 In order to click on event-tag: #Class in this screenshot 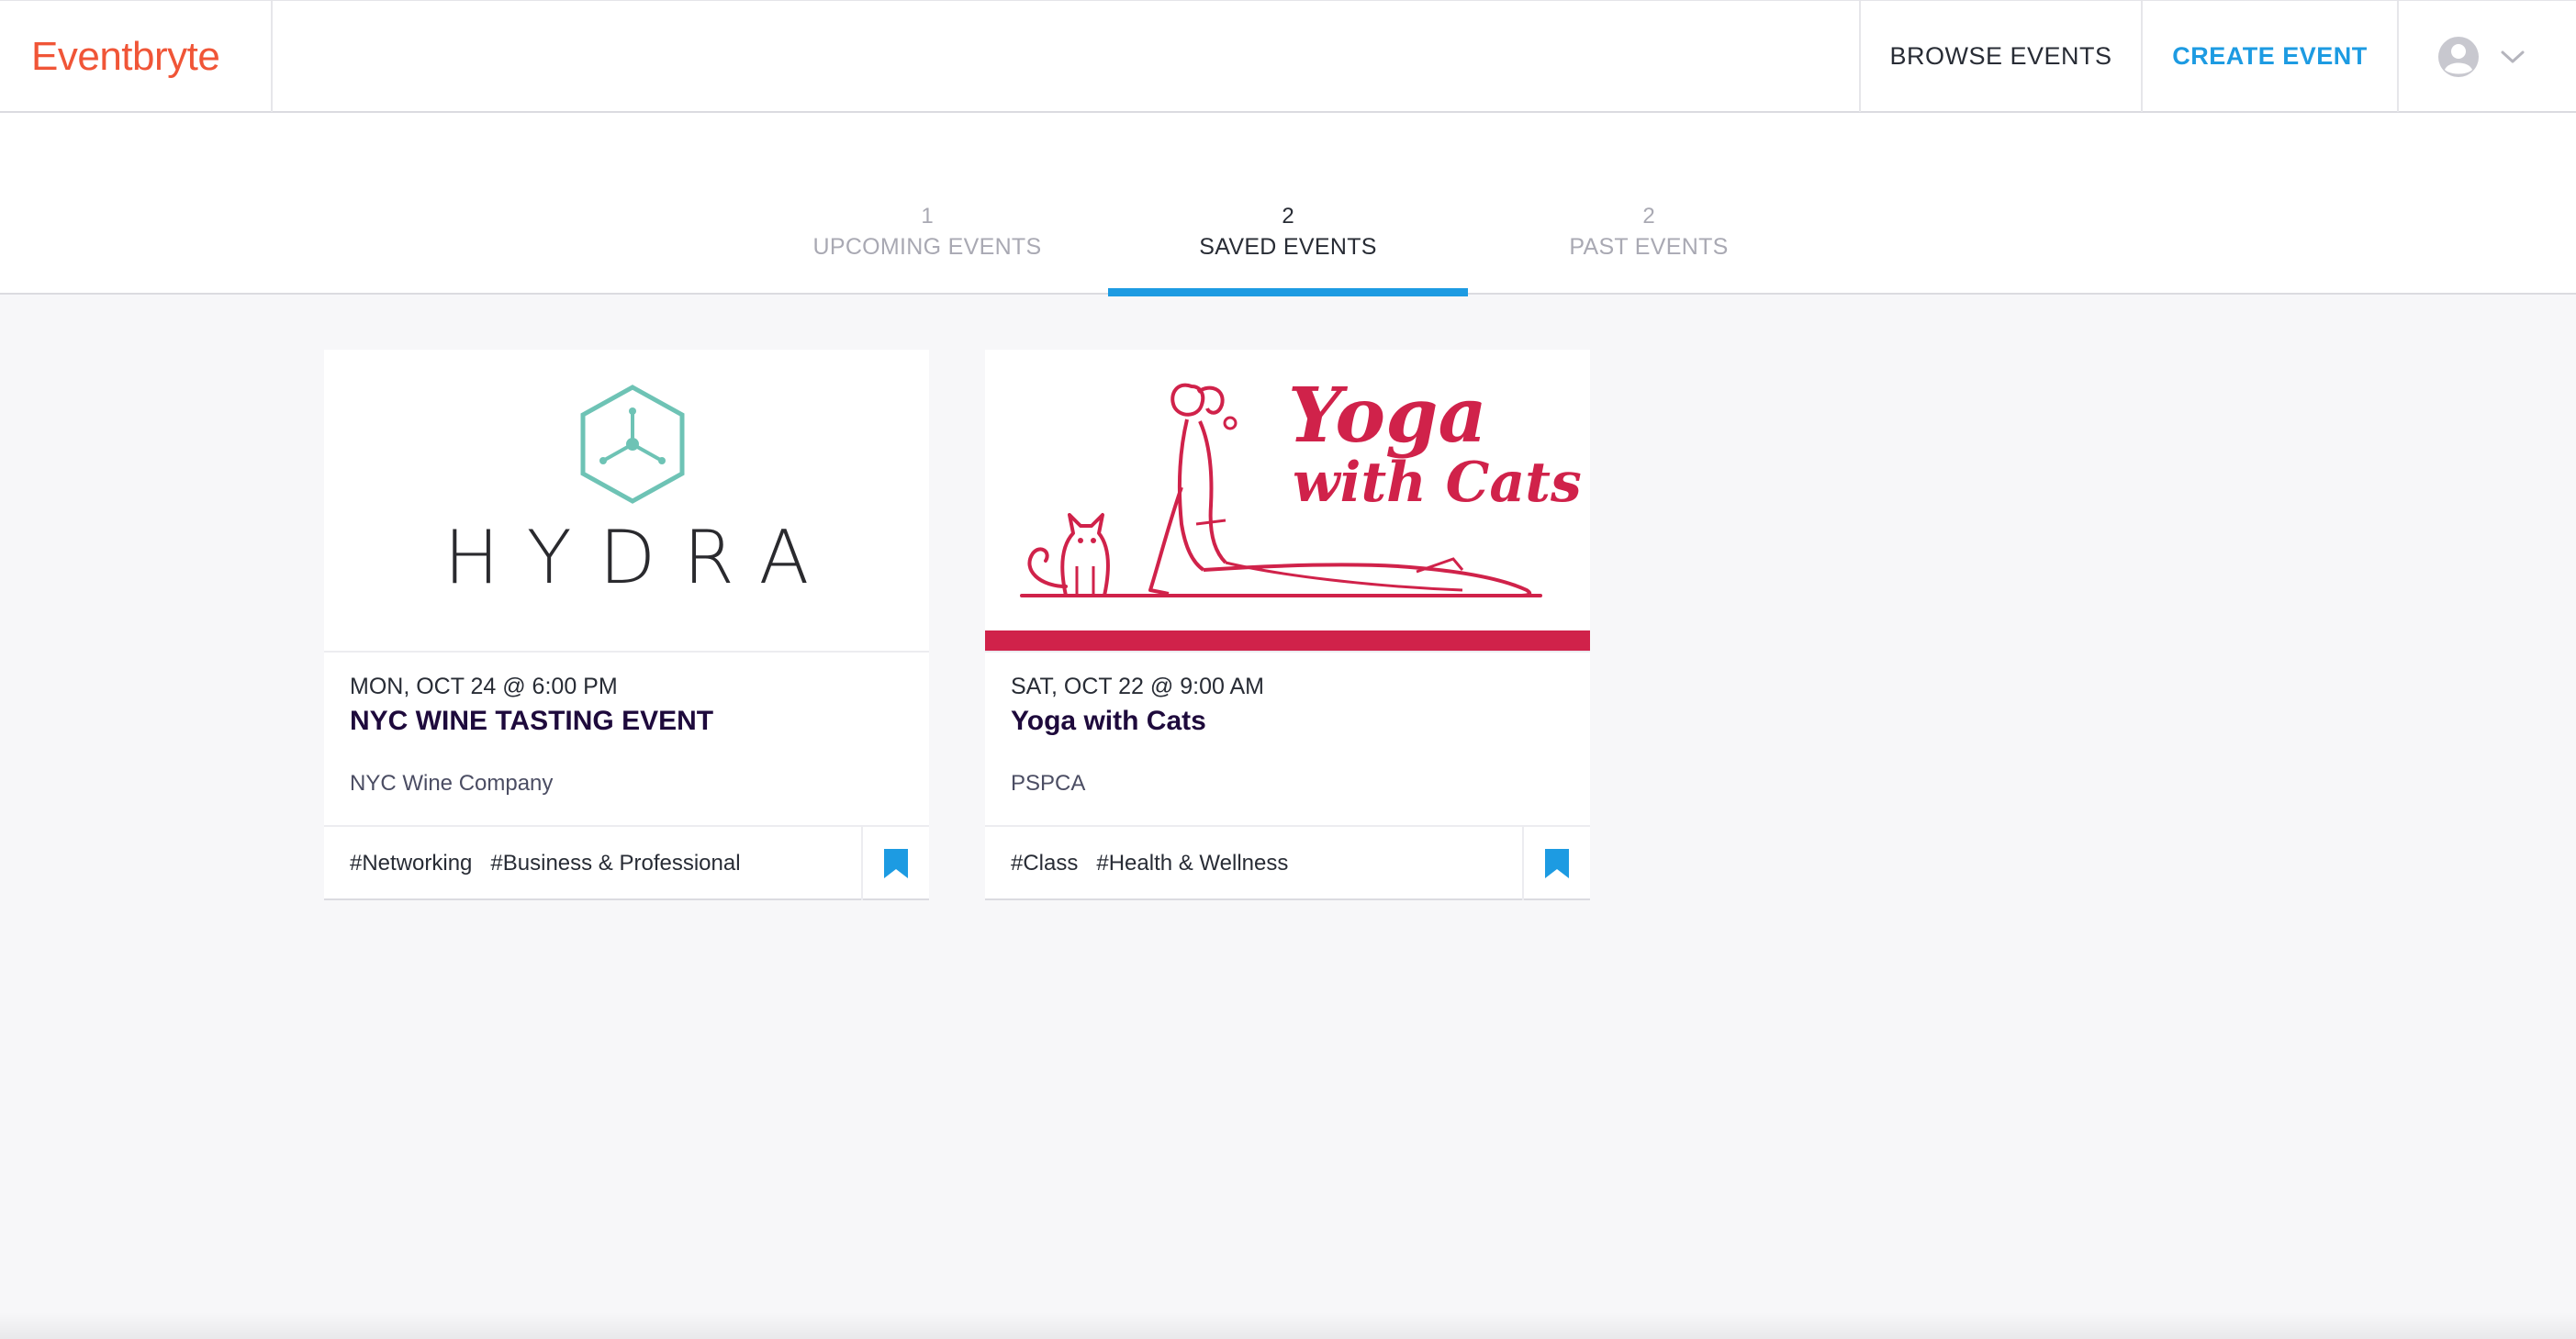, I will do `click(1044, 863)`.